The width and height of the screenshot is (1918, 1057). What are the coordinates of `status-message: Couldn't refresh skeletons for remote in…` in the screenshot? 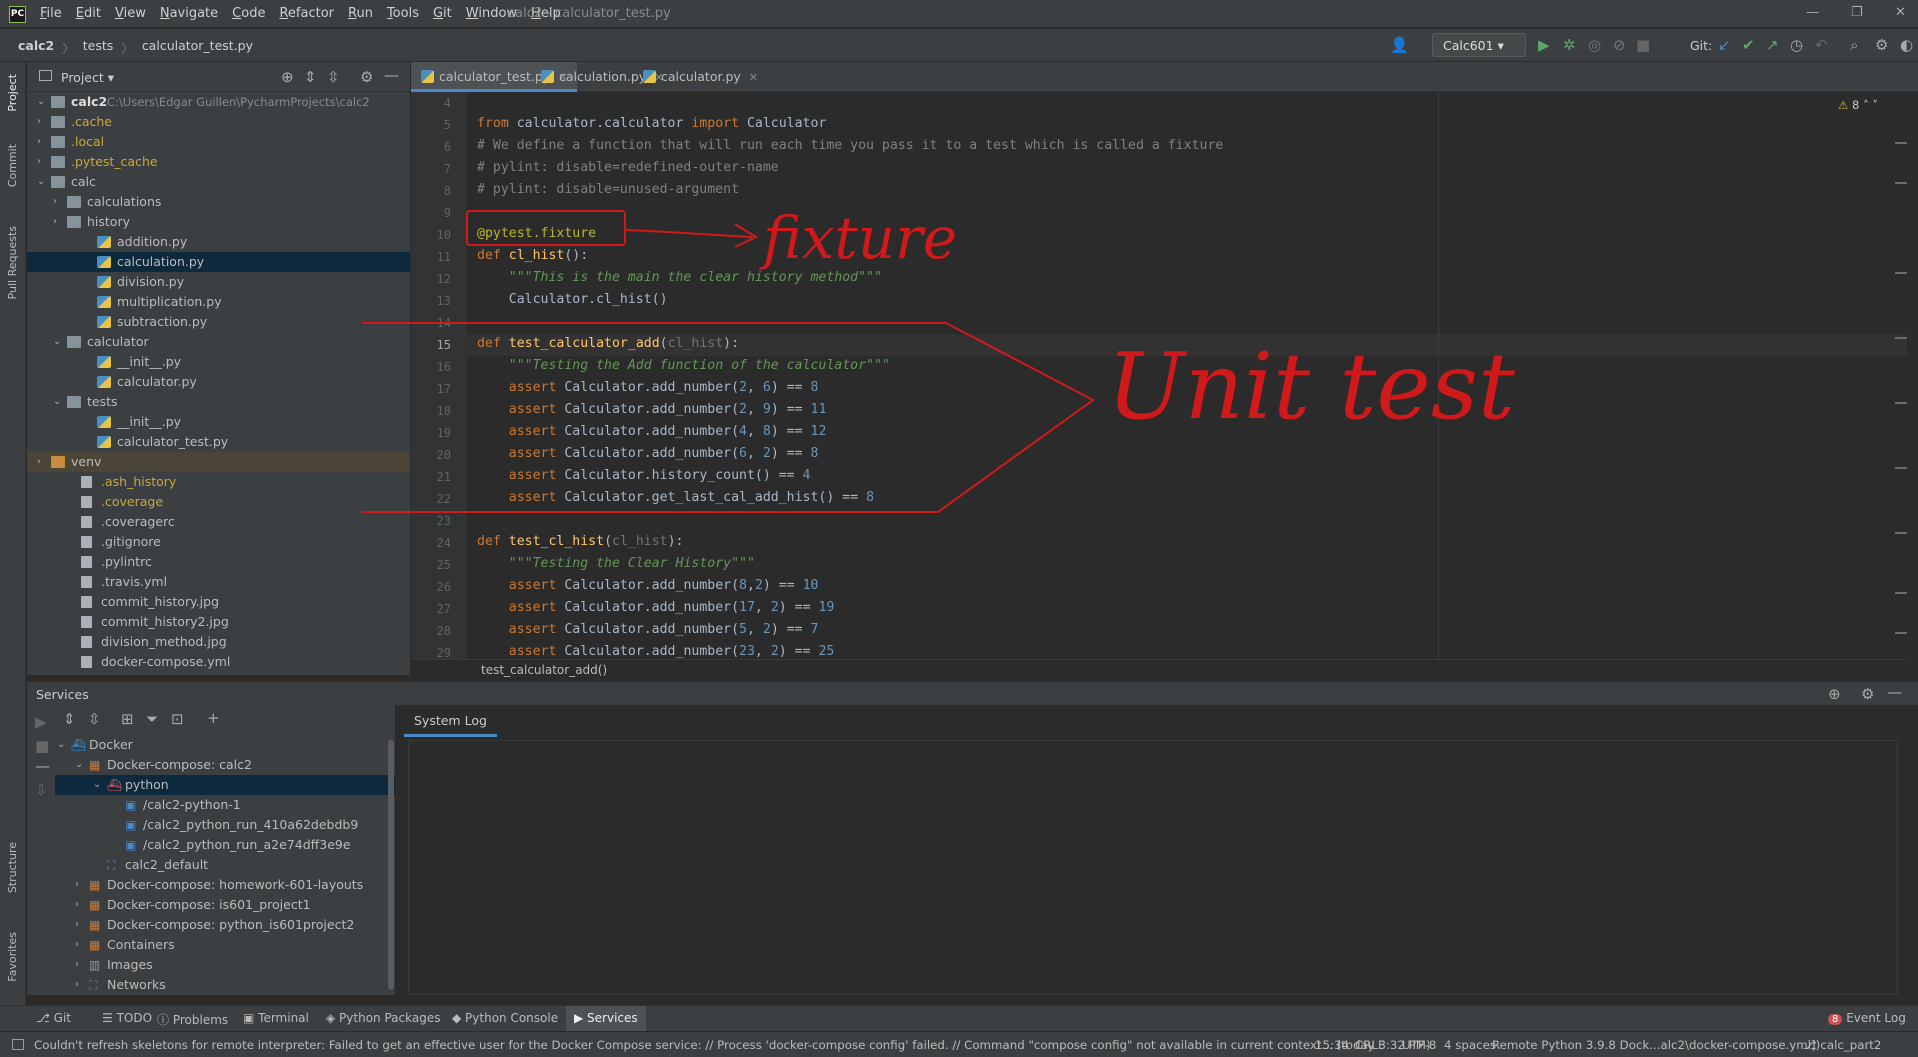 It's located at (732, 1045).